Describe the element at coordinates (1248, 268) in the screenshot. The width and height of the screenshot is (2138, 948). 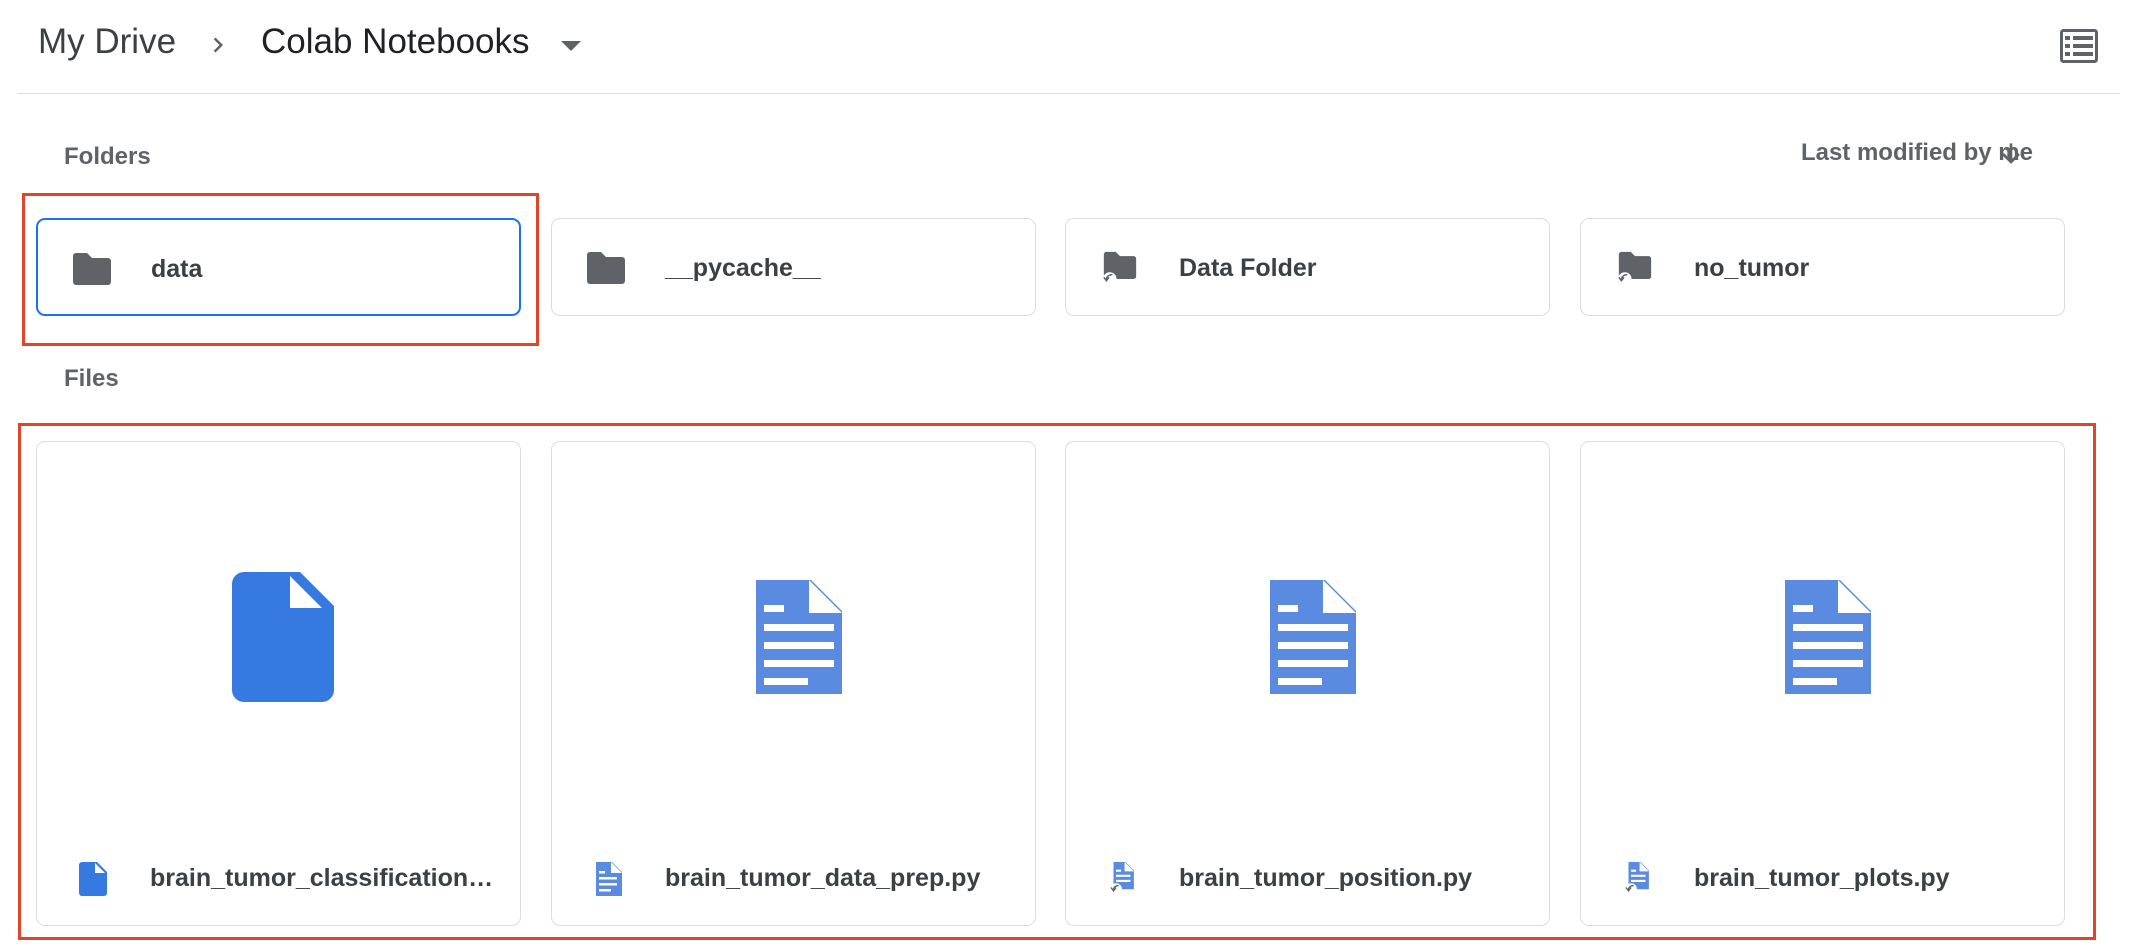
I see `folder-name: Data Folder` at that location.